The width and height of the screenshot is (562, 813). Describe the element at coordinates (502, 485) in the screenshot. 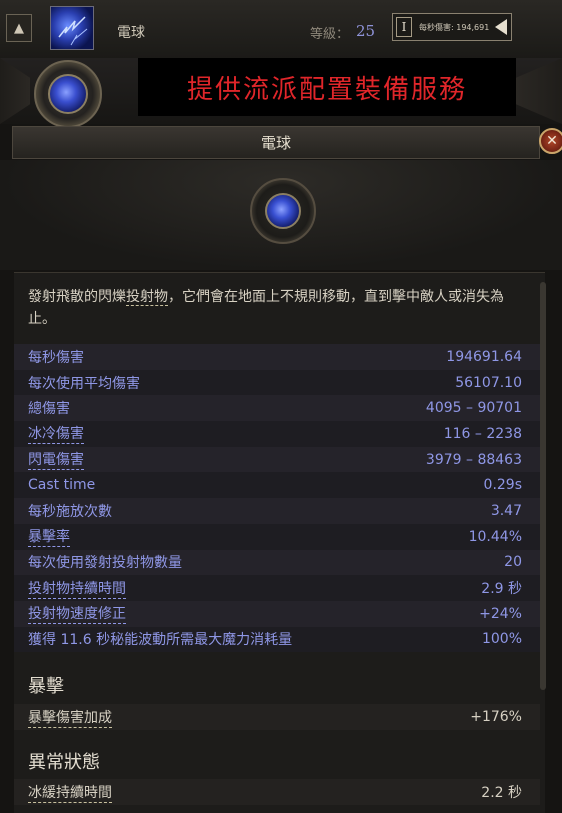

I see `stat-value: 0.29s` at that location.